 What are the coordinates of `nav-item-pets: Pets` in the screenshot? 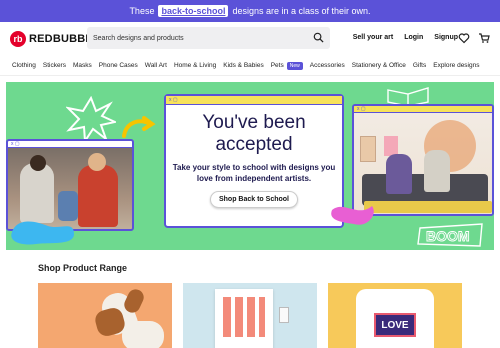 It's located at (277, 65).